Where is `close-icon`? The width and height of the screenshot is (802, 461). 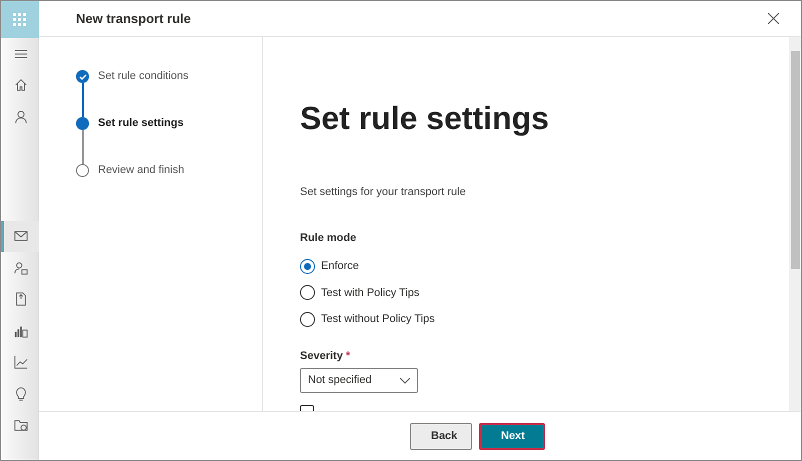
close-icon is located at coordinates (773, 18).